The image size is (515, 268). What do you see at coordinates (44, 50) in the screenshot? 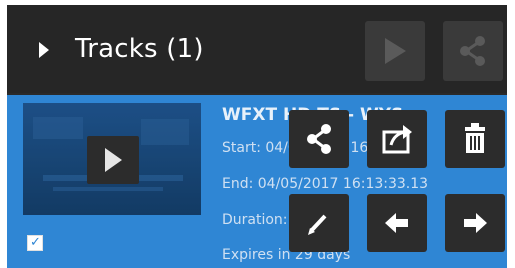
I see `caret-right-icon` at bounding box center [44, 50].